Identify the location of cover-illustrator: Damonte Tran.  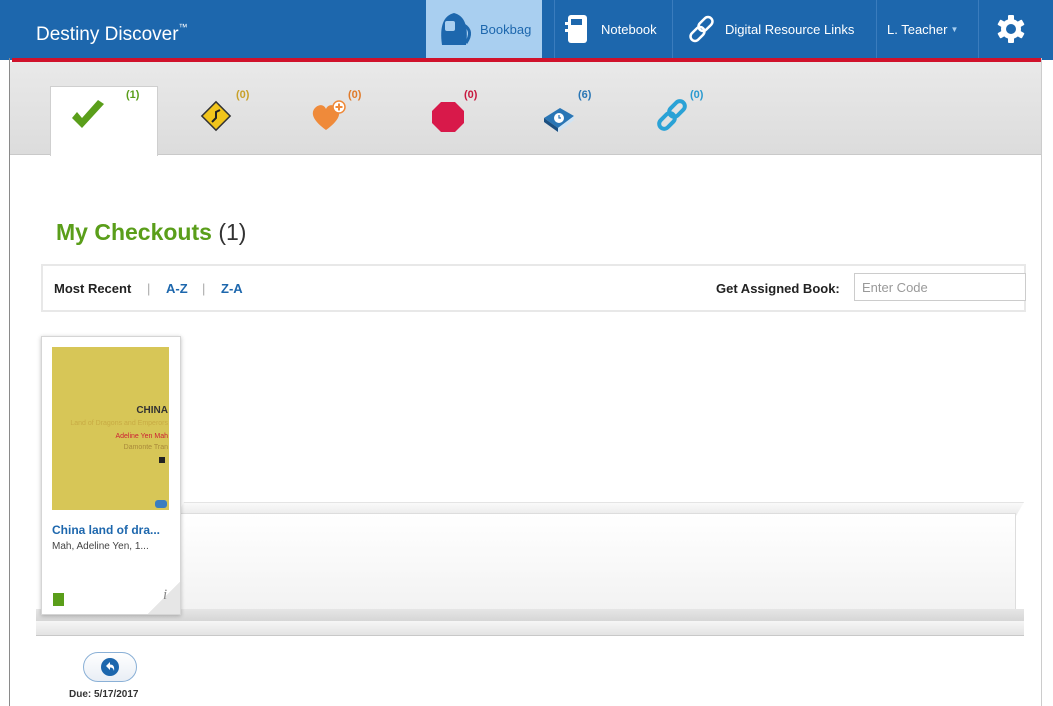
(145, 447).